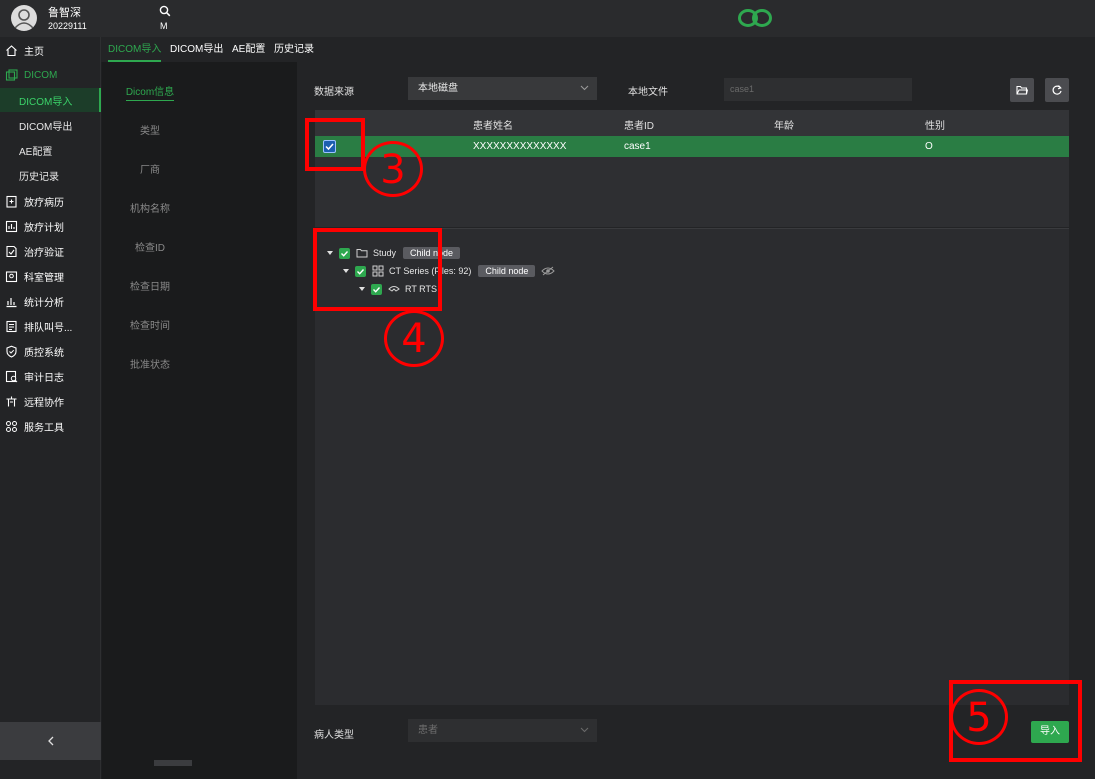  What do you see at coordinates (11, 226) in the screenshot?
I see `plan-icon` at bounding box center [11, 226].